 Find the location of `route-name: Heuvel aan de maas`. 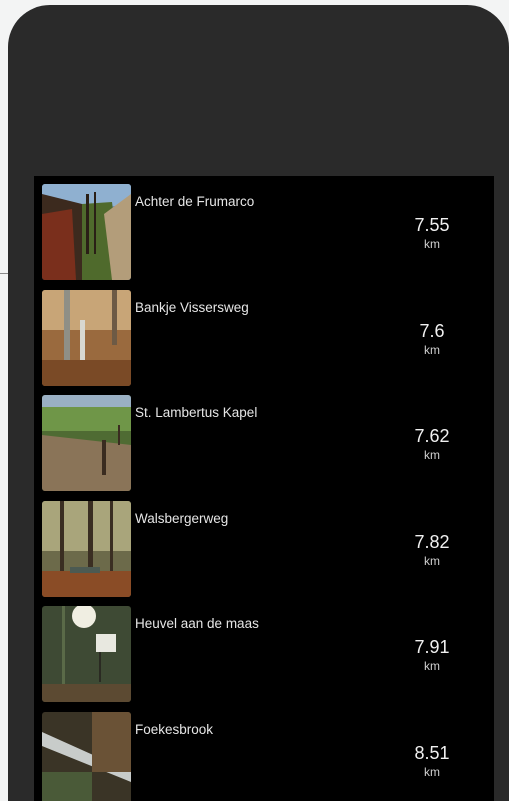

route-name: Heuvel aan de maas is located at coordinates (197, 623).